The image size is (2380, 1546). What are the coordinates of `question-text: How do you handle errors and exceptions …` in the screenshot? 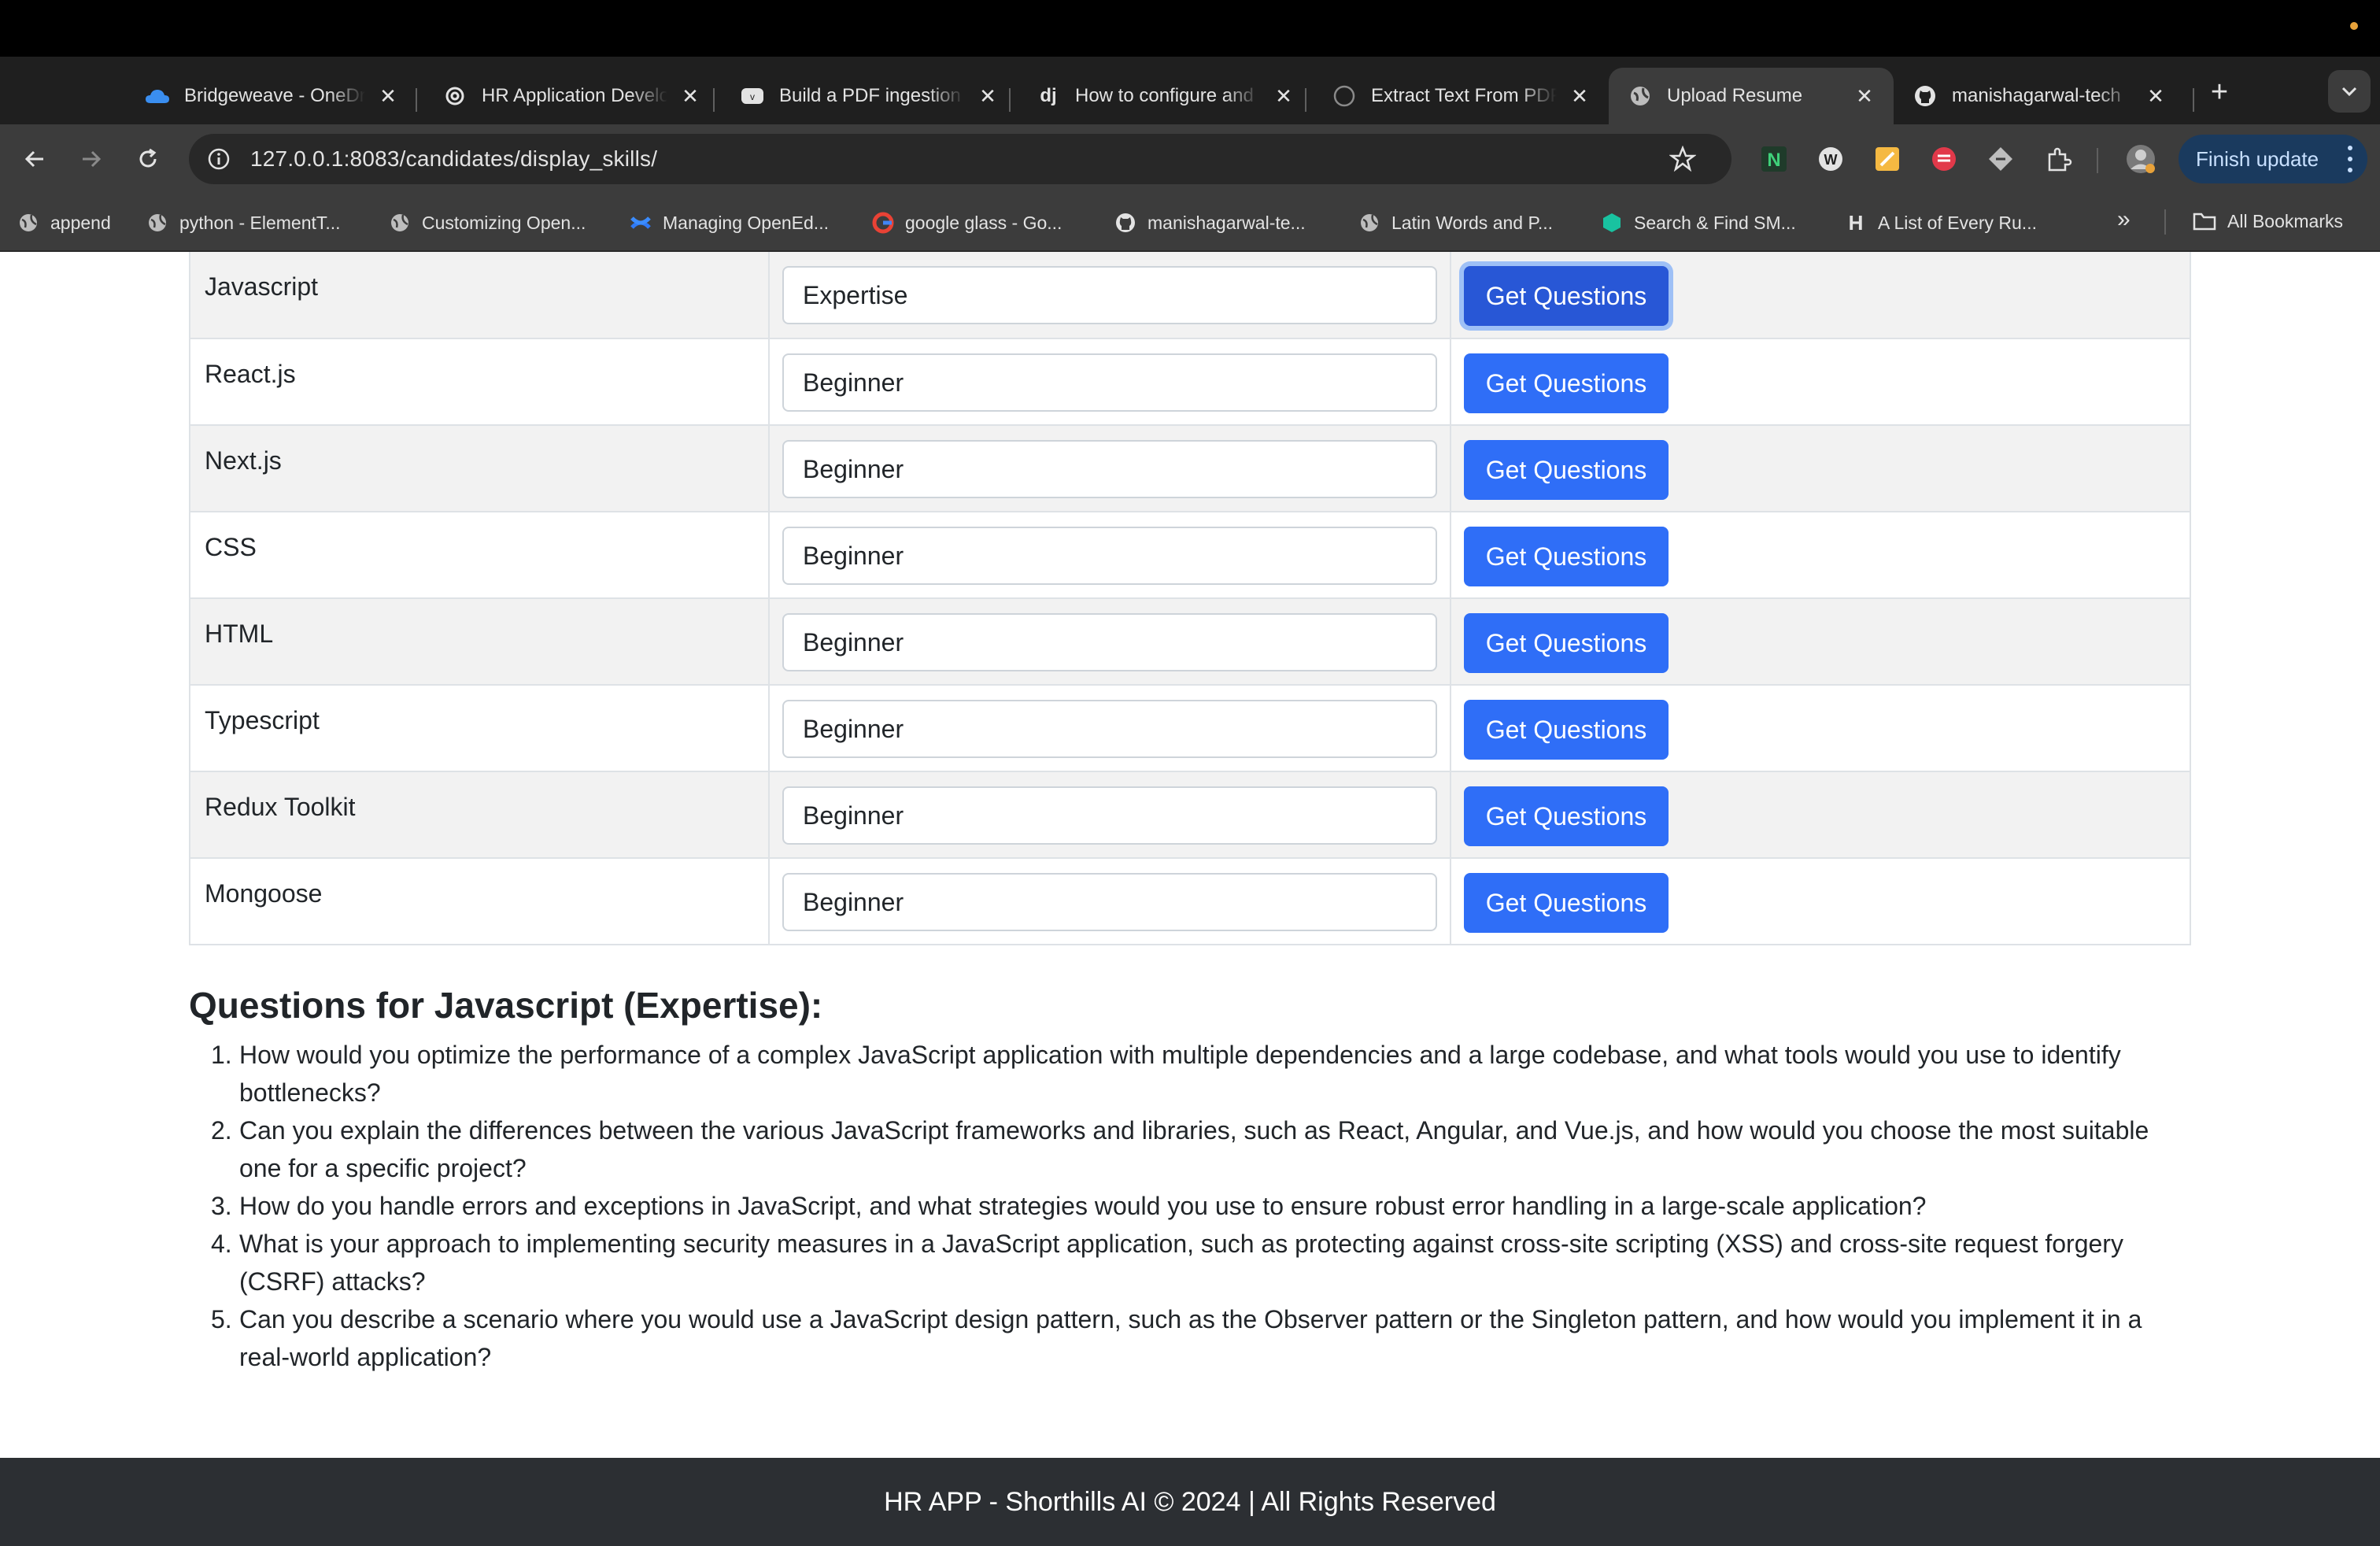 It's located at (1083, 1206).